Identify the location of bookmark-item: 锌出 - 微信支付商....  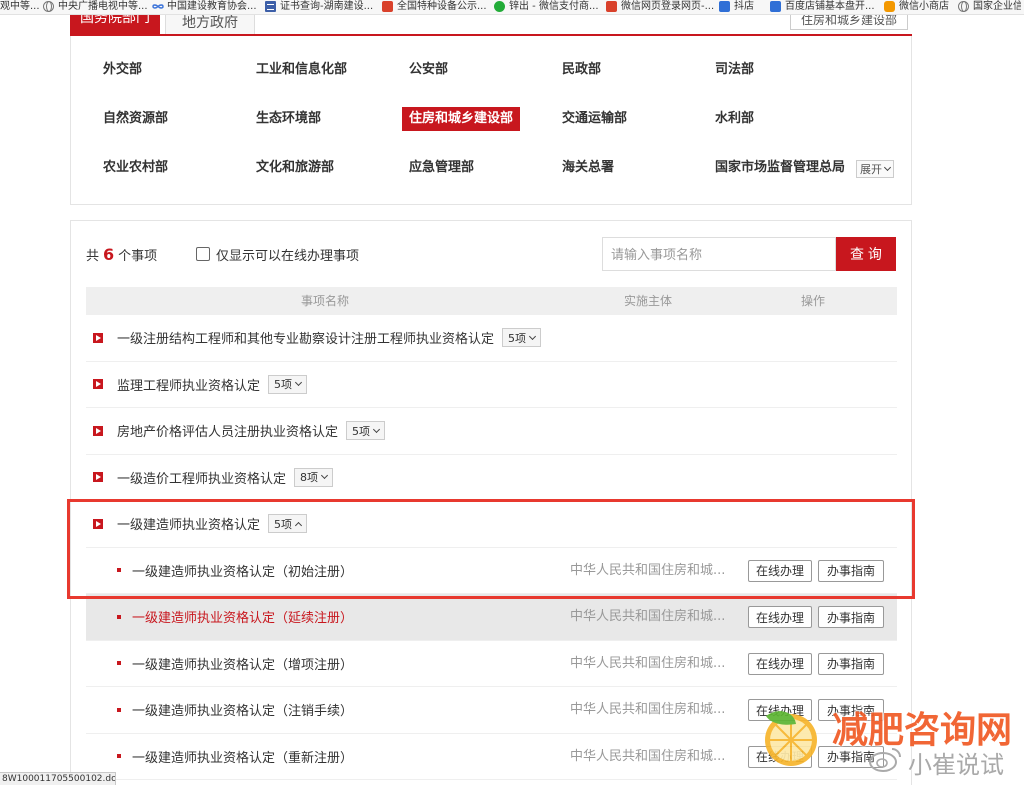
(546, 6).